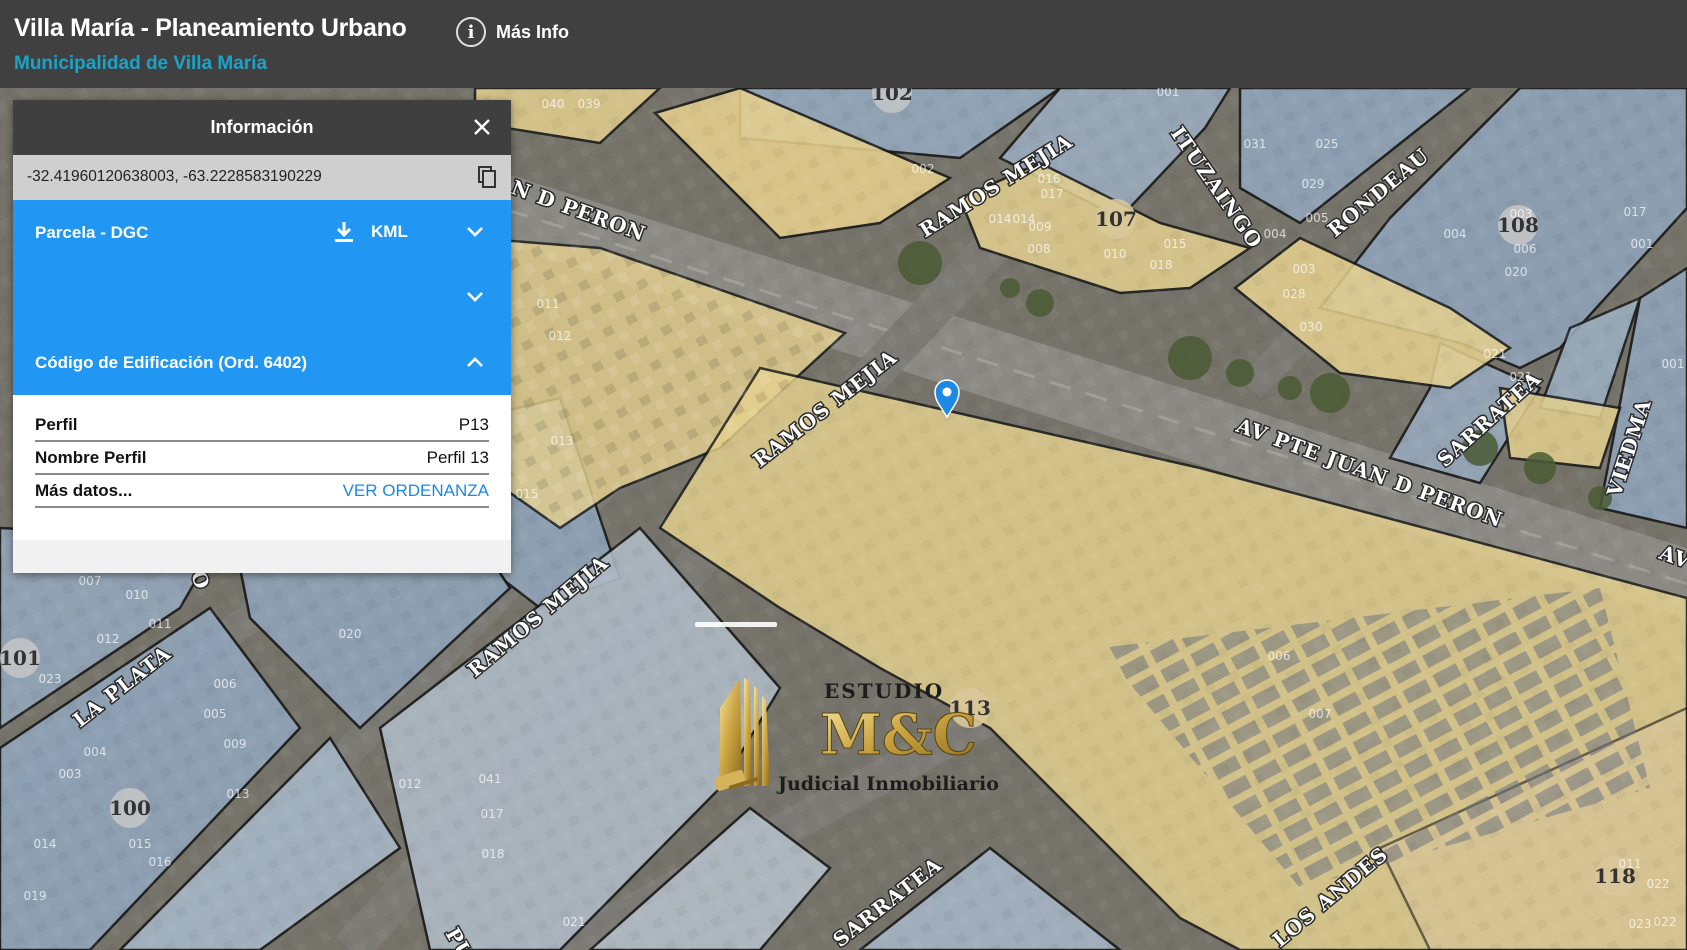 The image size is (1687, 950). Describe the element at coordinates (1255, 144) in the screenshot. I see `svg-text: 031` at that location.